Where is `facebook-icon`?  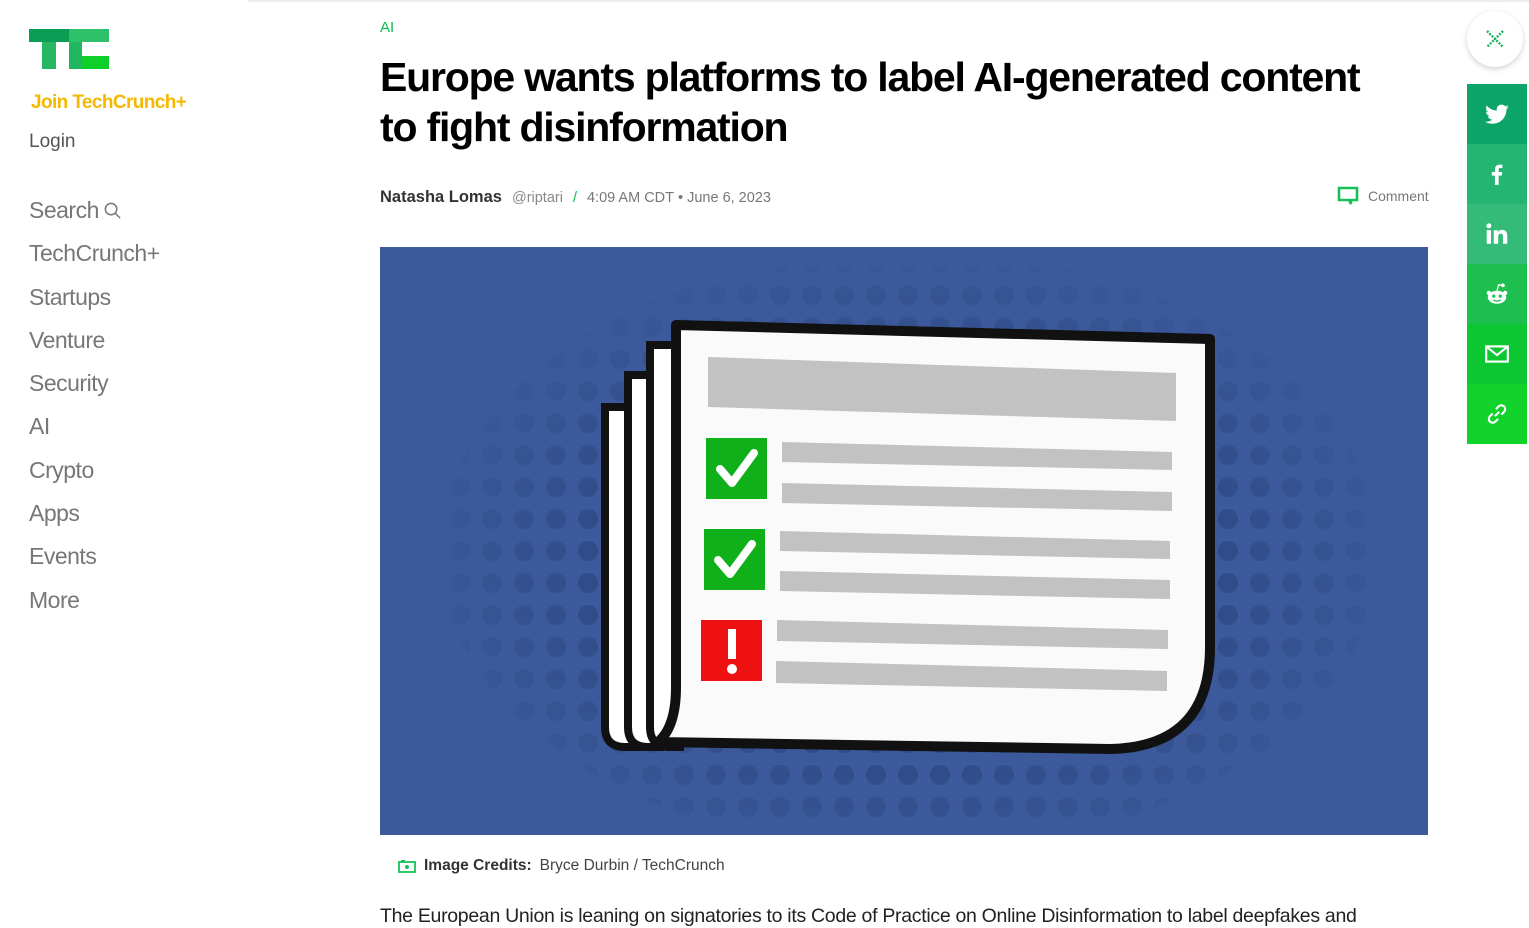 facebook-icon is located at coordinates (1497, 174).